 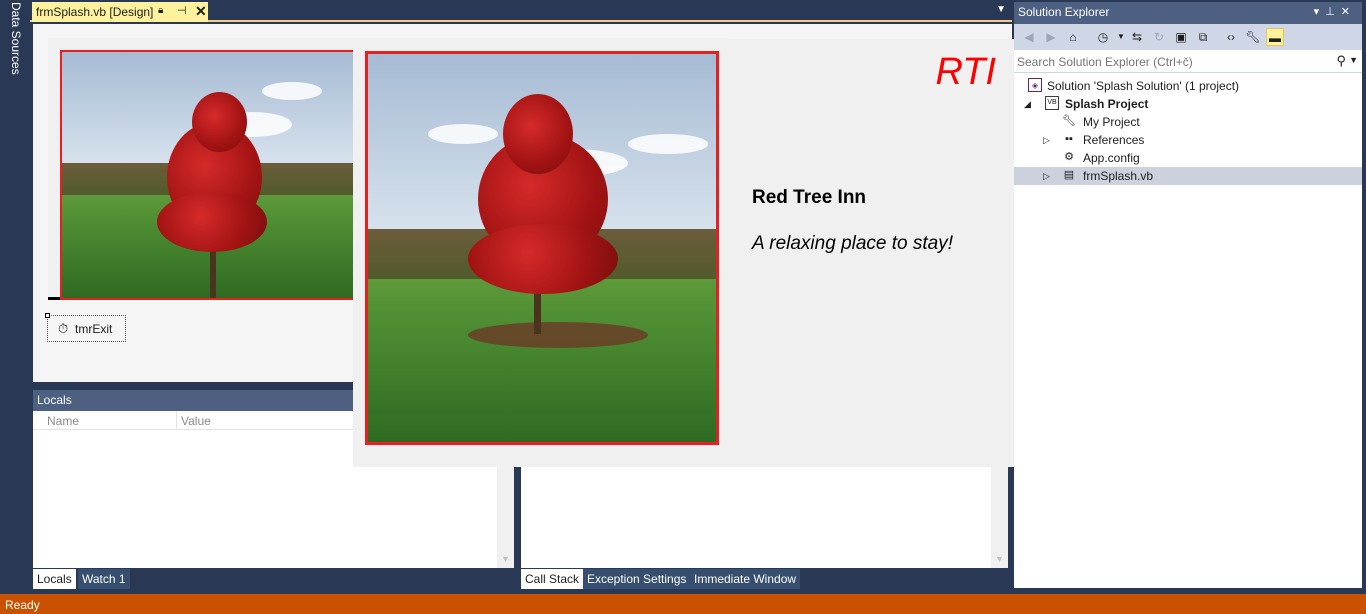 I want to click on tree-item-app-config: ⚙︎ App.config, so click(x=1188, y=158).